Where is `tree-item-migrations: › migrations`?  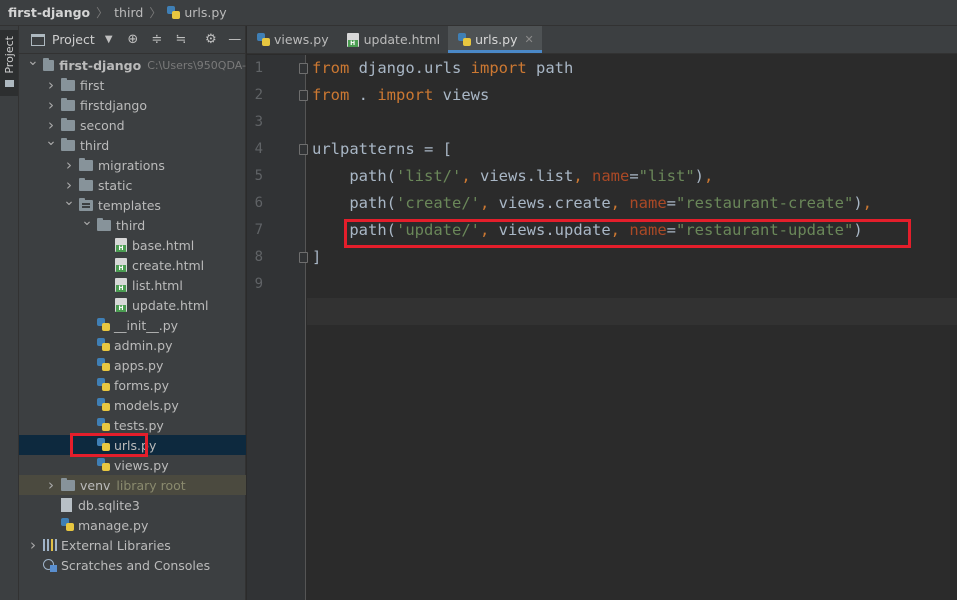 tree-item-migrations: › migrations is located at coordinates (132, 165).